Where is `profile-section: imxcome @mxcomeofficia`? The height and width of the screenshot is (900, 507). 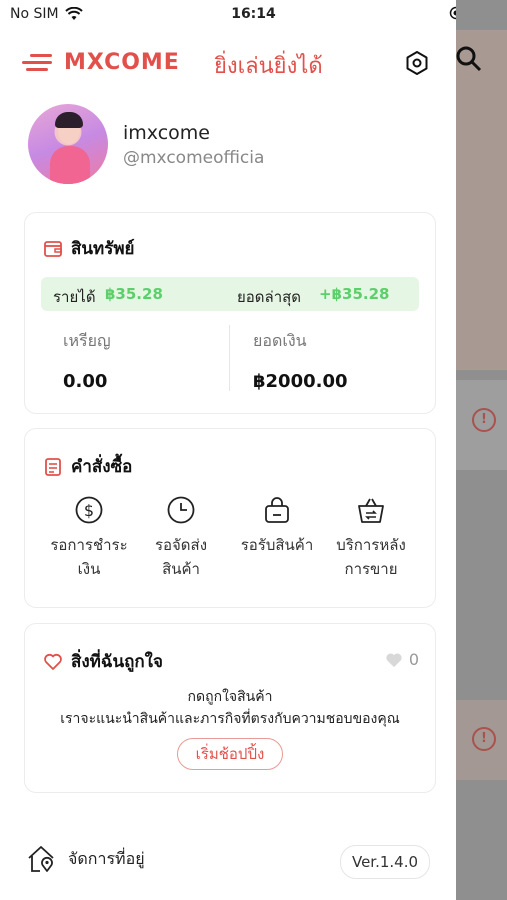
profile-section: imxcome @mxcomeofficia is located at coordinates (238, 145).